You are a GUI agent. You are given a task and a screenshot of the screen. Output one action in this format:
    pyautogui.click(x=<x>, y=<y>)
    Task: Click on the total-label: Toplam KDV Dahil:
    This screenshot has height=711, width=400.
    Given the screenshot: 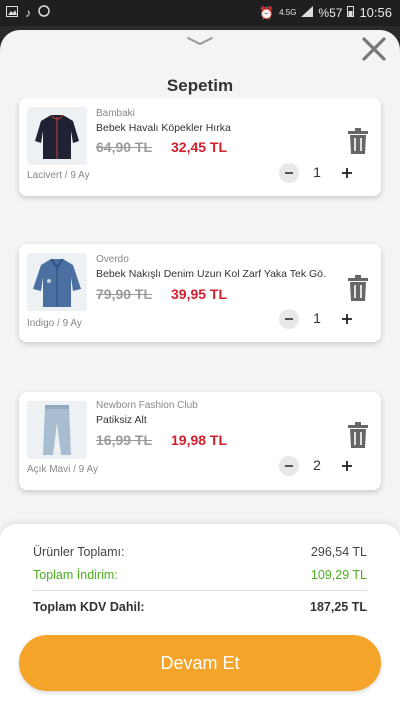 What is the action you would take?
    pyautogui.click(x=89, y=607)
    